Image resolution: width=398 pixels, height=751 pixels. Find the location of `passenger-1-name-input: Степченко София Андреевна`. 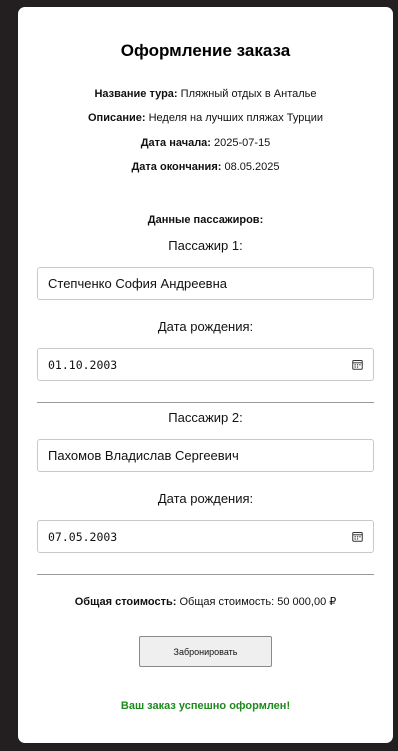

passenger-1-name-input: Степченко София Андреевна is located at coordinates (205, 283).